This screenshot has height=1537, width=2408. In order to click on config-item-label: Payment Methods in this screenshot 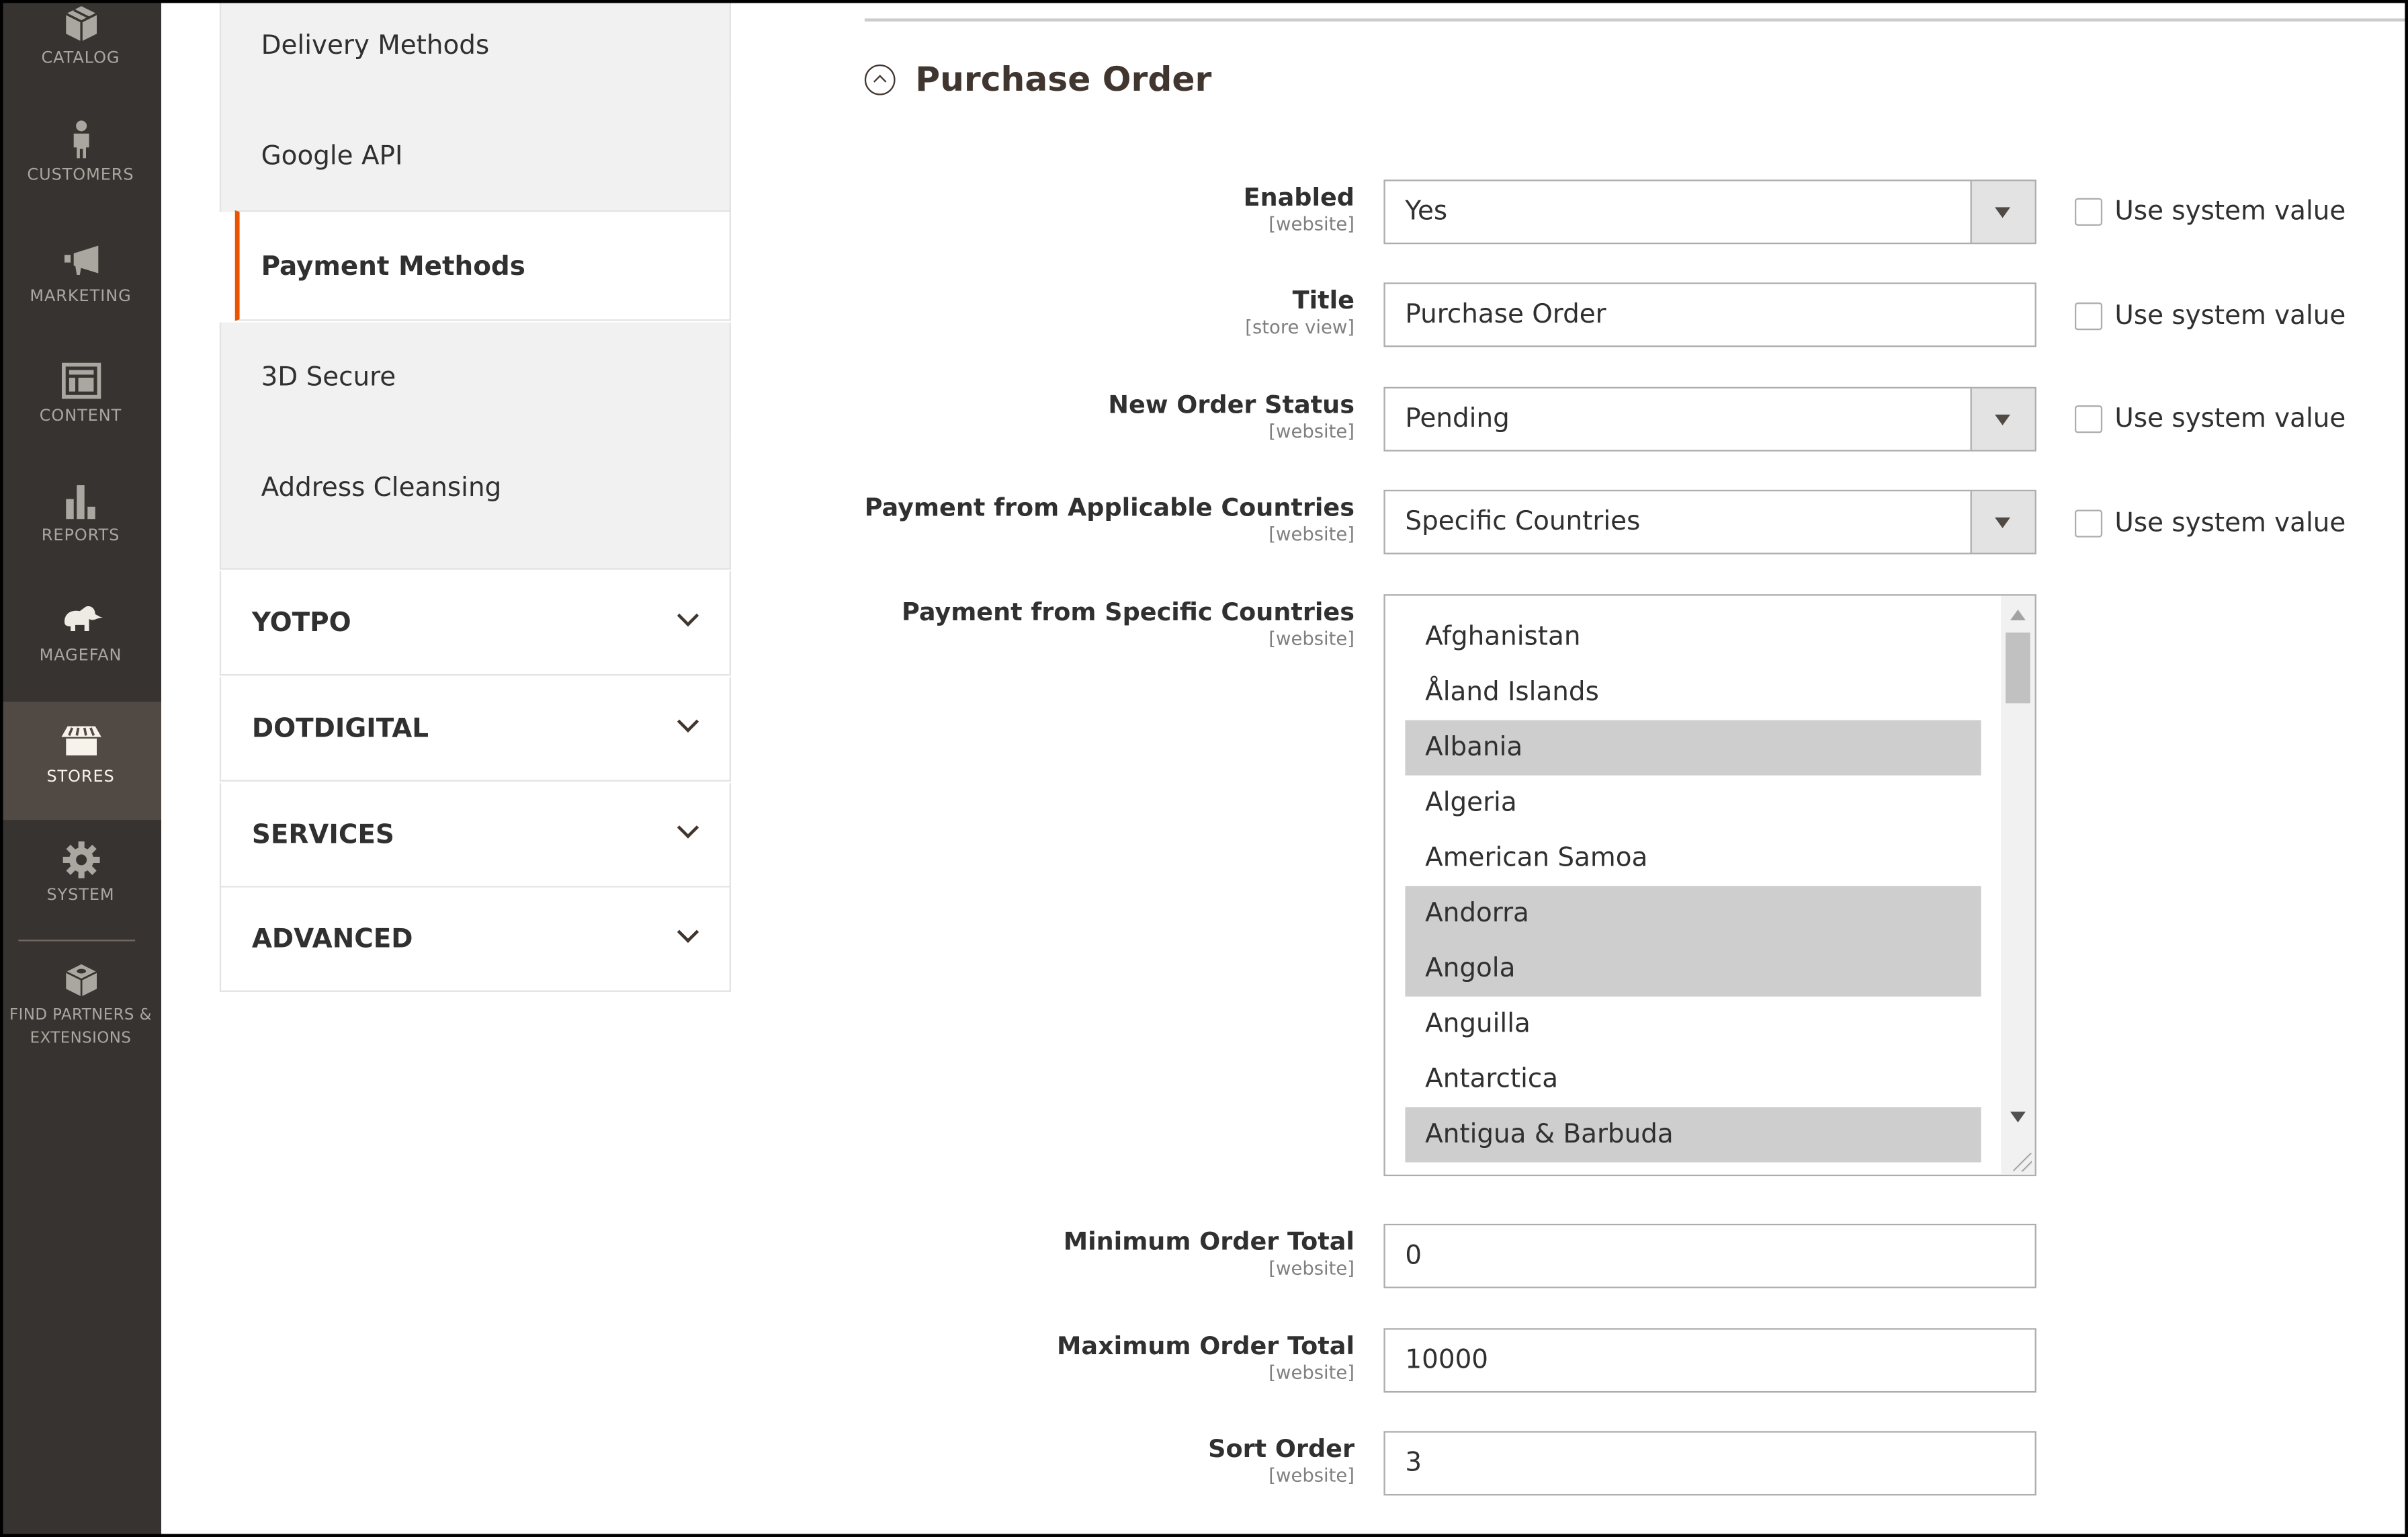, I will do `click(393, 267)`.